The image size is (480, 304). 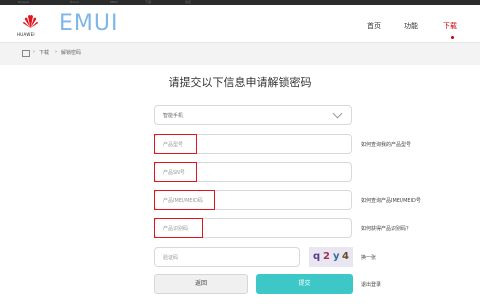 What do you see at coordinates (331, 257) in the screenshot?
I see `captcha-image: q 2 y 4` at bounding box center [331, 257].